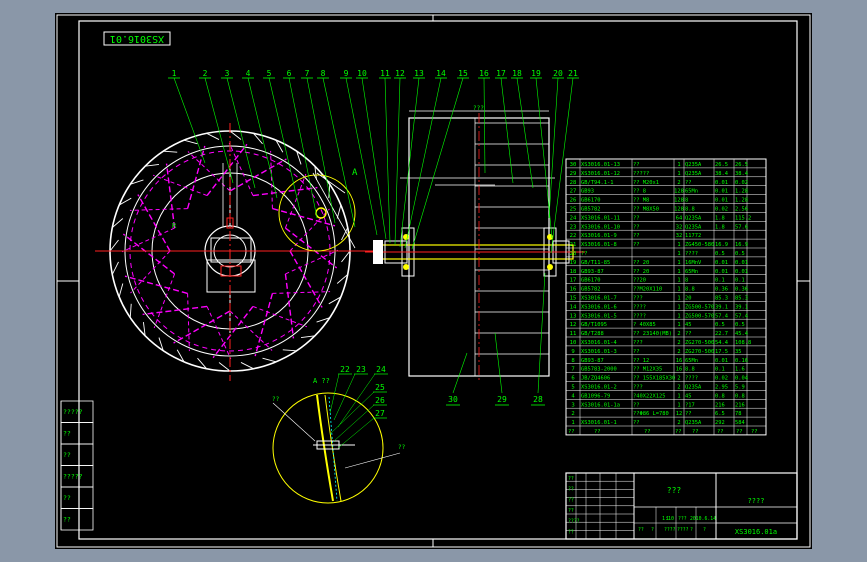 This screenshot has width=867, height=562. What do you see at coordinates (679, 414) in the screenshot?
I see `bom-qty: 12` at bounding box center [679, 414].